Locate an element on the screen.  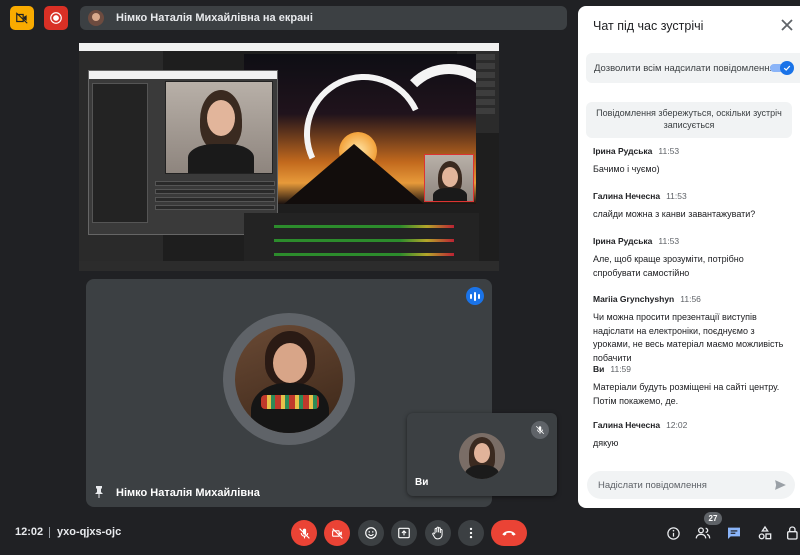
close-icon is located at coordinates (787, 25).